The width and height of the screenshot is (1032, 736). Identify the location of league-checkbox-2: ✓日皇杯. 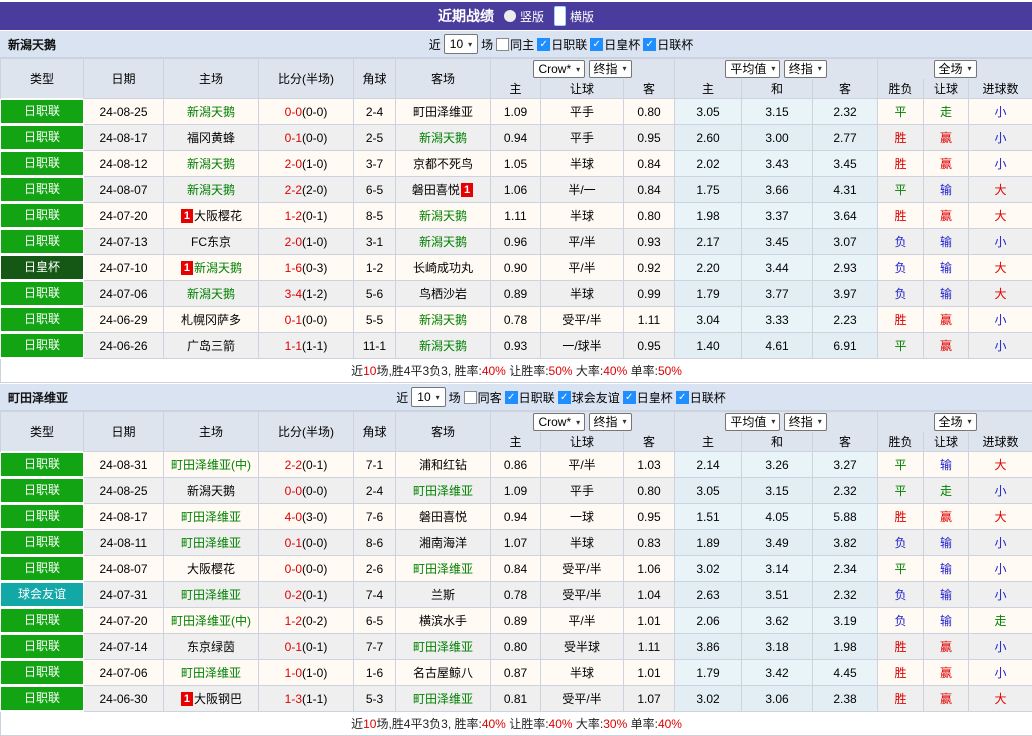
(648, 397).